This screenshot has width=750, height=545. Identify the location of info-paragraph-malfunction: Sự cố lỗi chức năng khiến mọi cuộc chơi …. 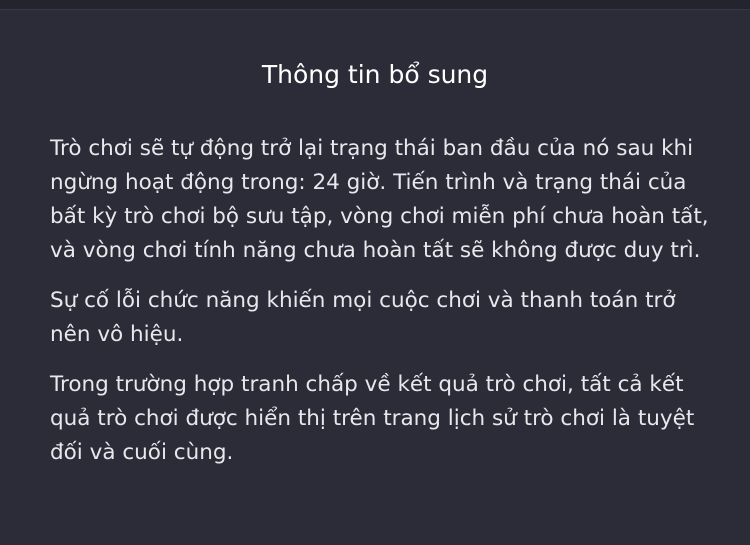
(363, 317).